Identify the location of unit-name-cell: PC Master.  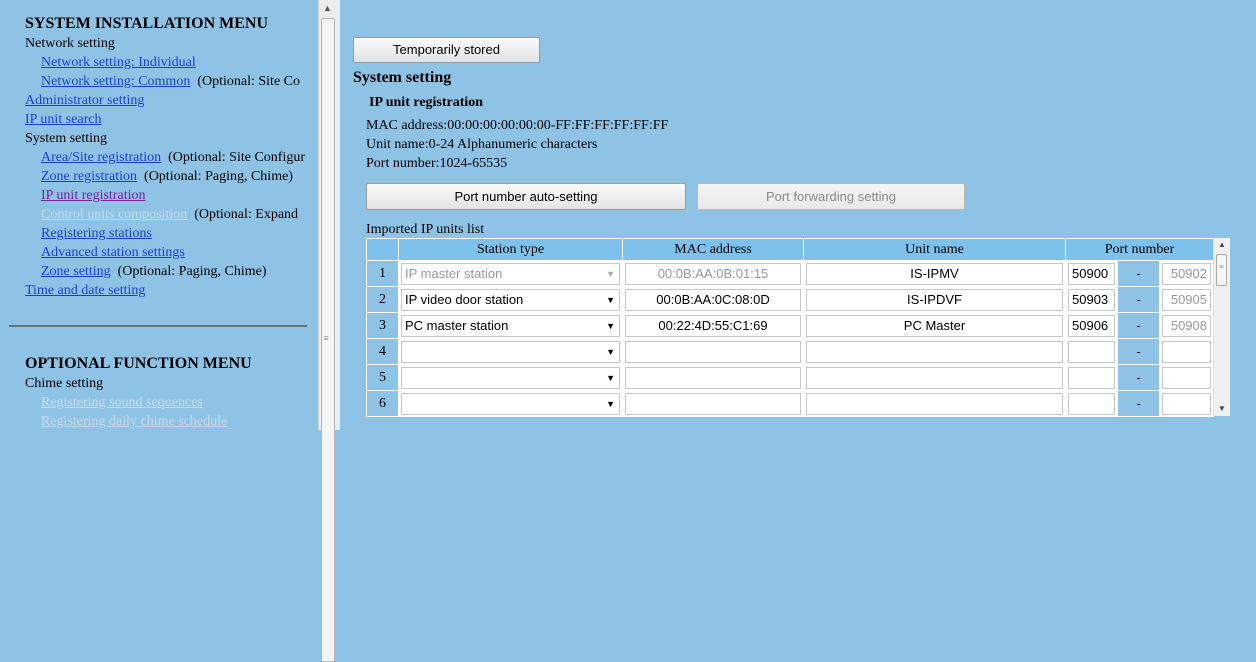
(934, 325).